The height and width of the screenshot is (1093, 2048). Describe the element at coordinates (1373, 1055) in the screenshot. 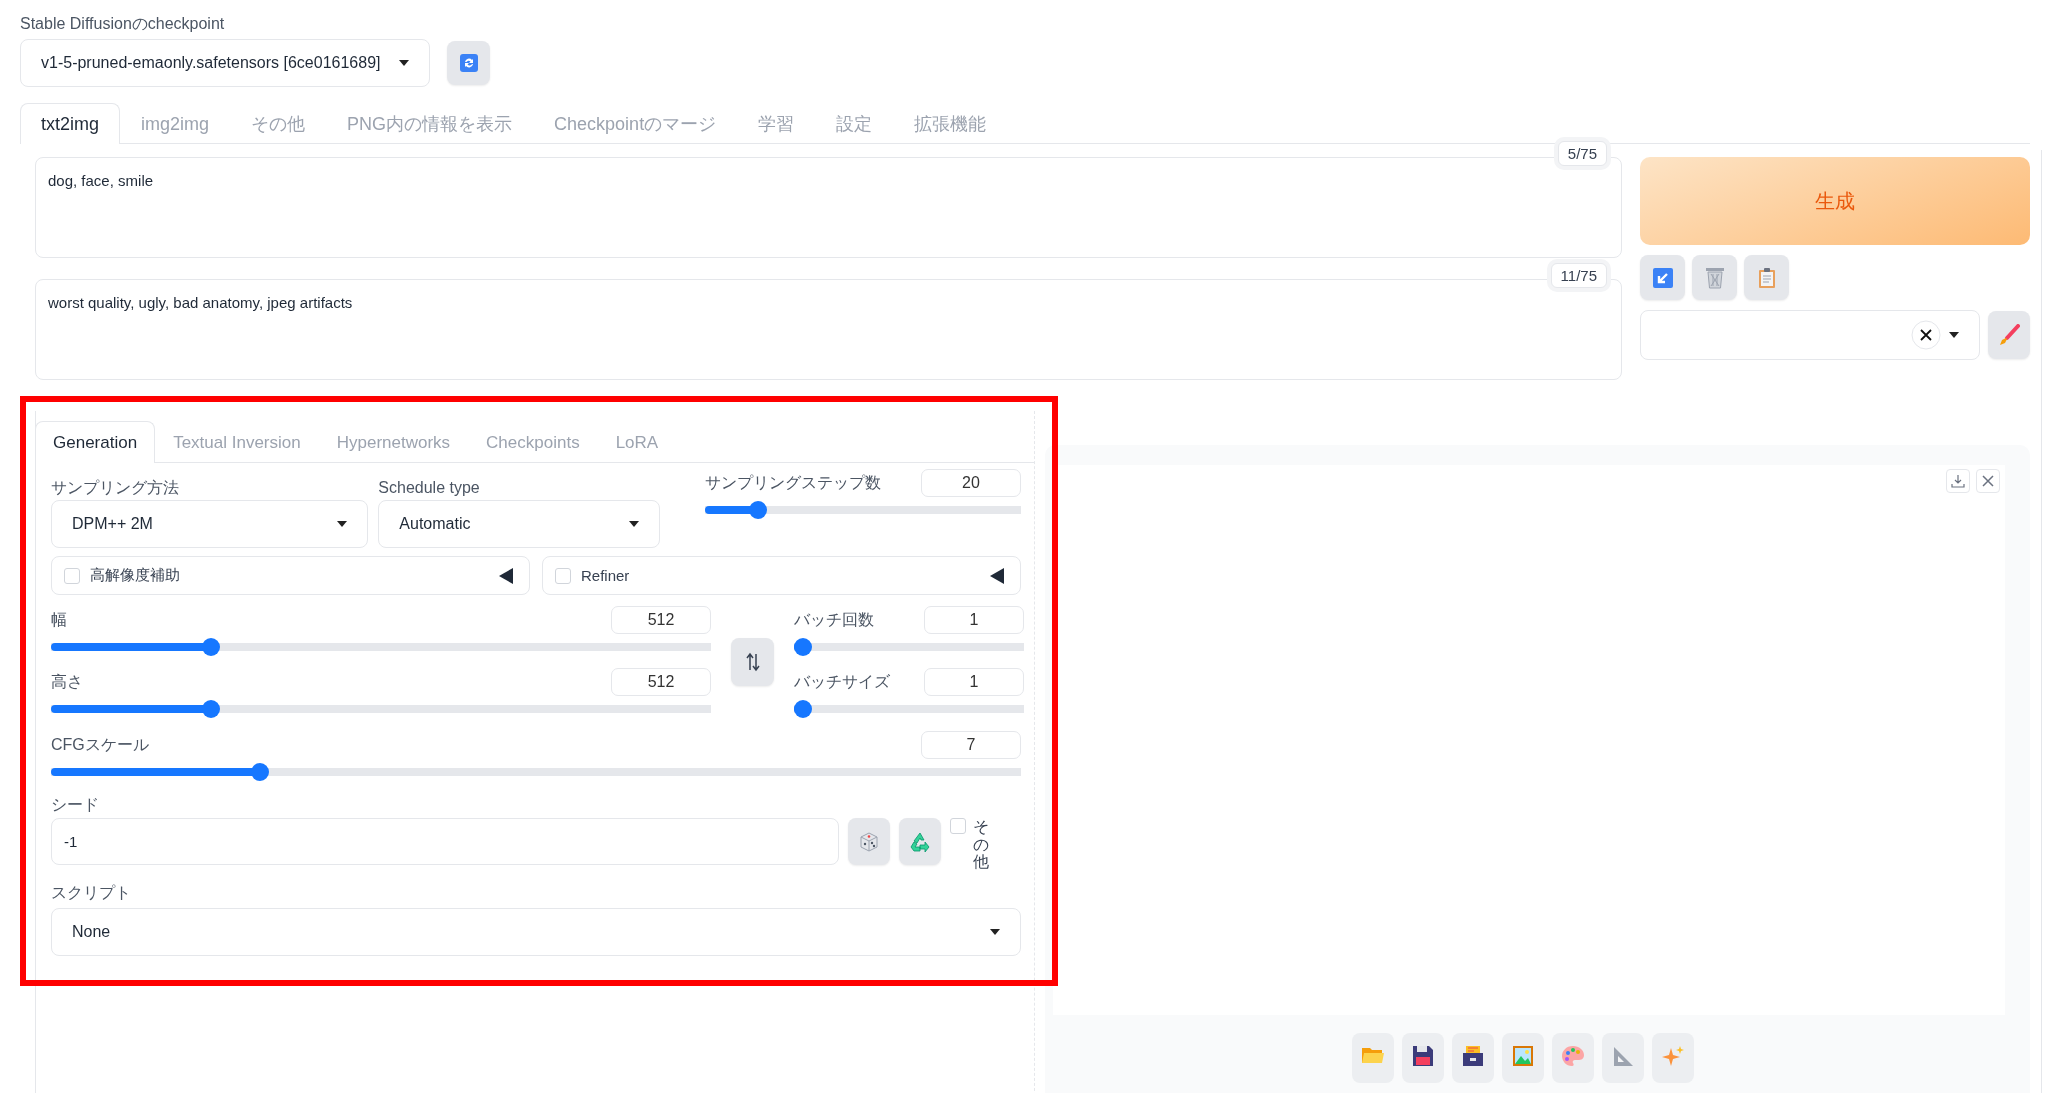

I see `folder-icon` at that location.